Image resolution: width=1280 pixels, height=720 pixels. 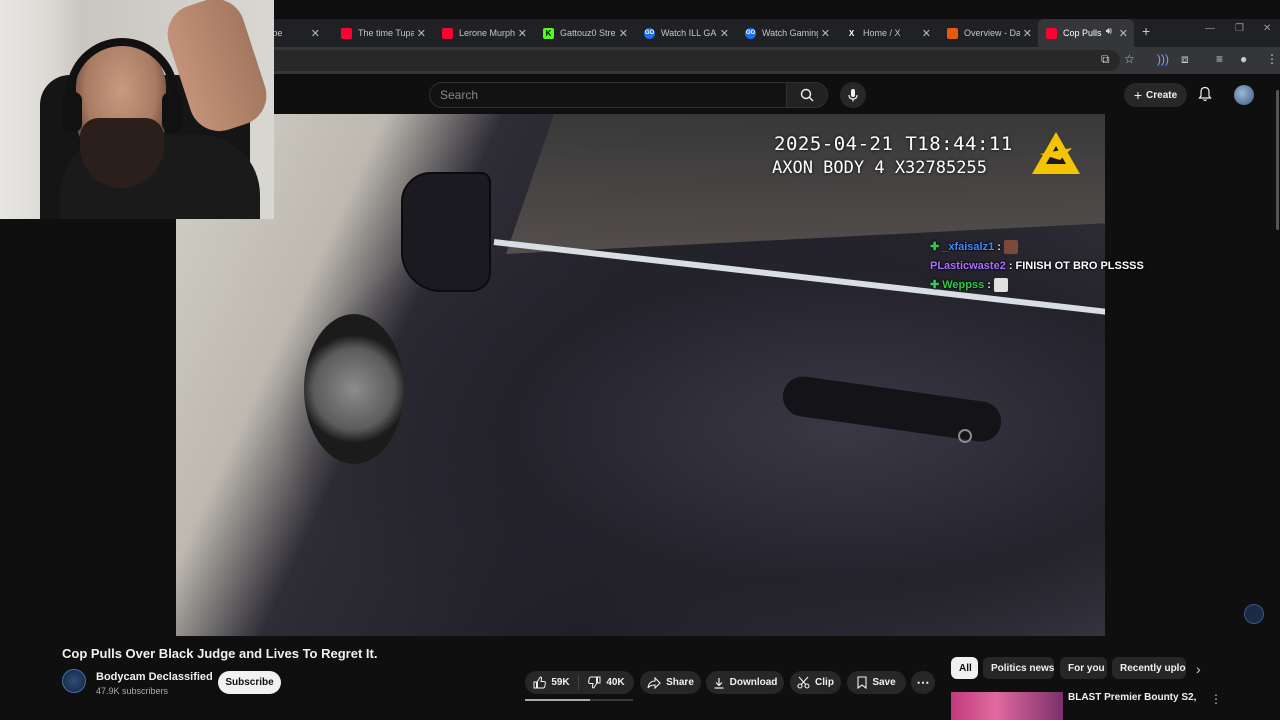 I want to click on chat-text: FINISH OT BRO PLSSSS, so click(x=1079, y=265).